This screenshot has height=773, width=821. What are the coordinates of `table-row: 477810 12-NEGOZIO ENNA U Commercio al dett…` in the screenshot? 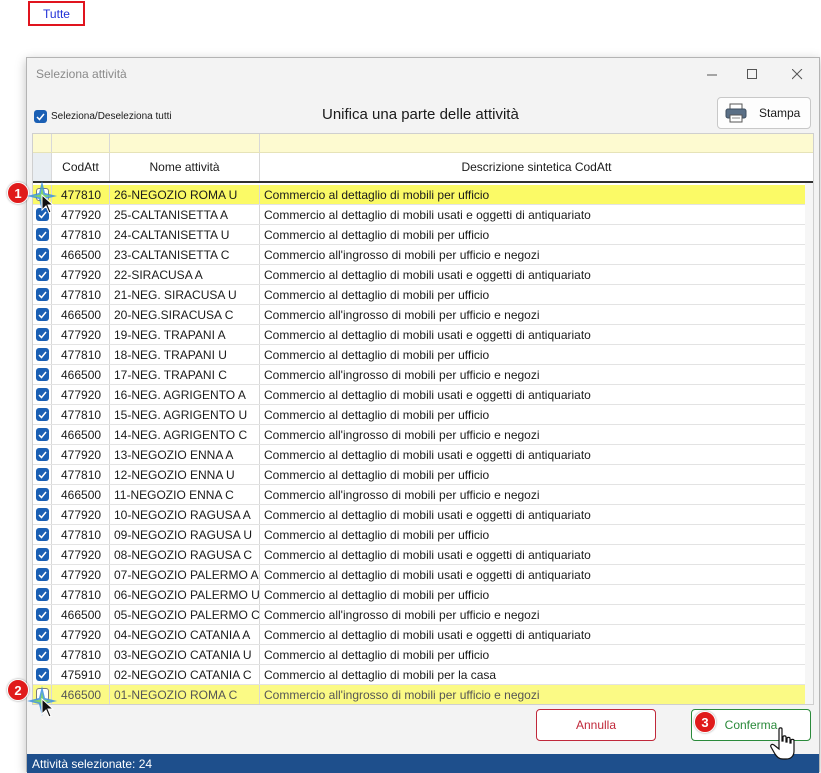 It's located at (423, 475).